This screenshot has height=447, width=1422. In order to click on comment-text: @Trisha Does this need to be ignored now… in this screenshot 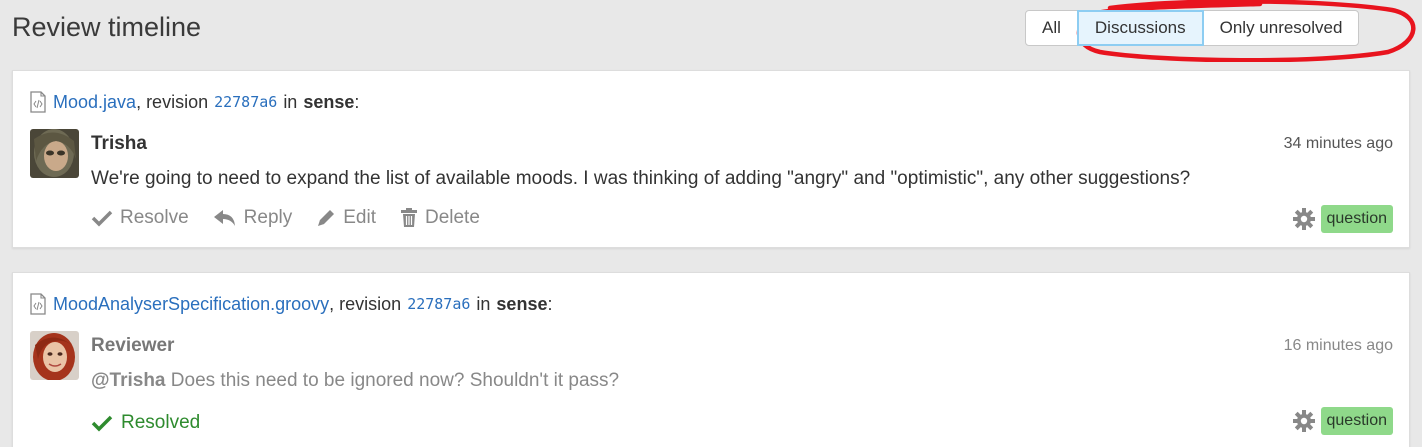, I will do `click(355, 381)`.